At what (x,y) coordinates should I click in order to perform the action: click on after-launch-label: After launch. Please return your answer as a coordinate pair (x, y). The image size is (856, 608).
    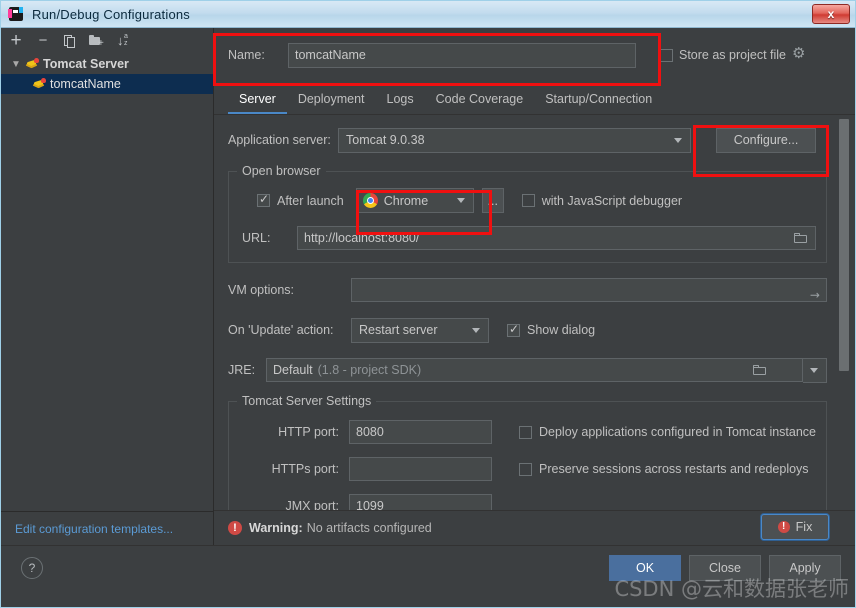
    Looking at the image, I should click on (310, 200).